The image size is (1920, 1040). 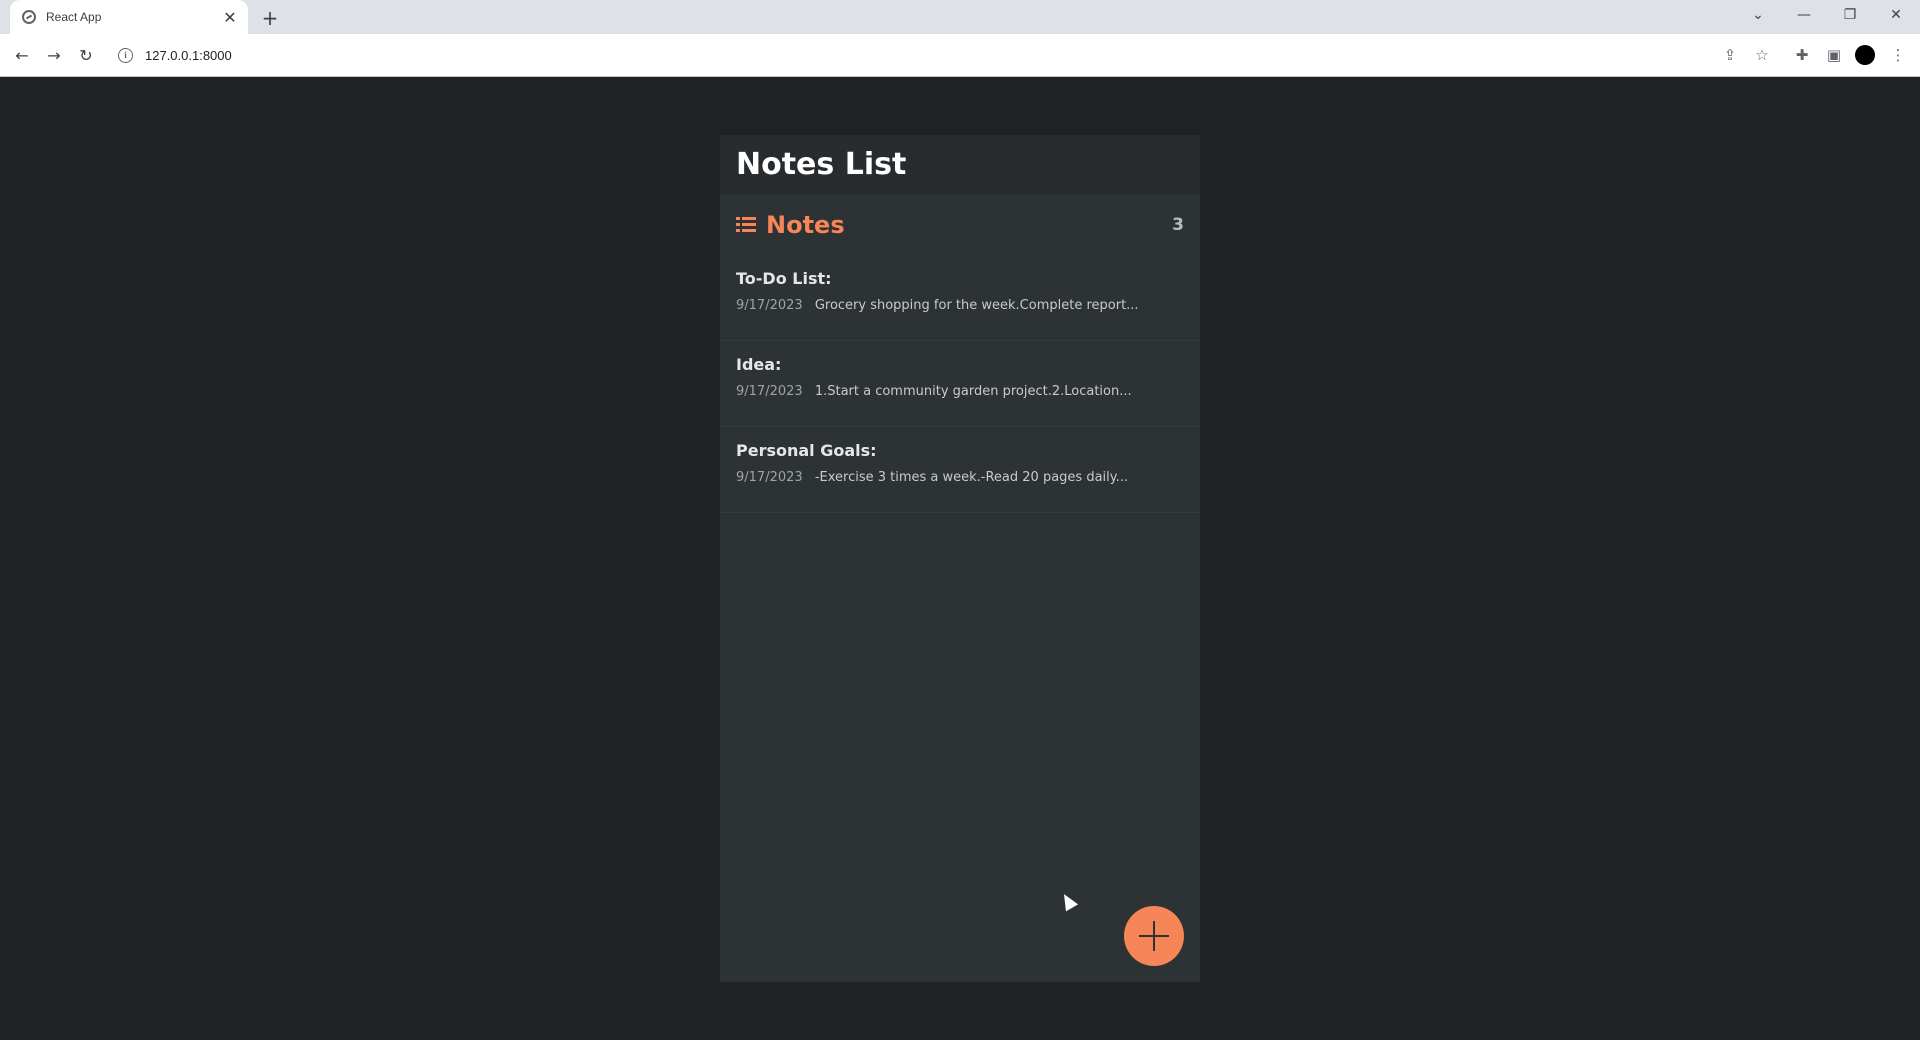 I want to click on notes-section-label: Notes, so click(x=805, y=225).